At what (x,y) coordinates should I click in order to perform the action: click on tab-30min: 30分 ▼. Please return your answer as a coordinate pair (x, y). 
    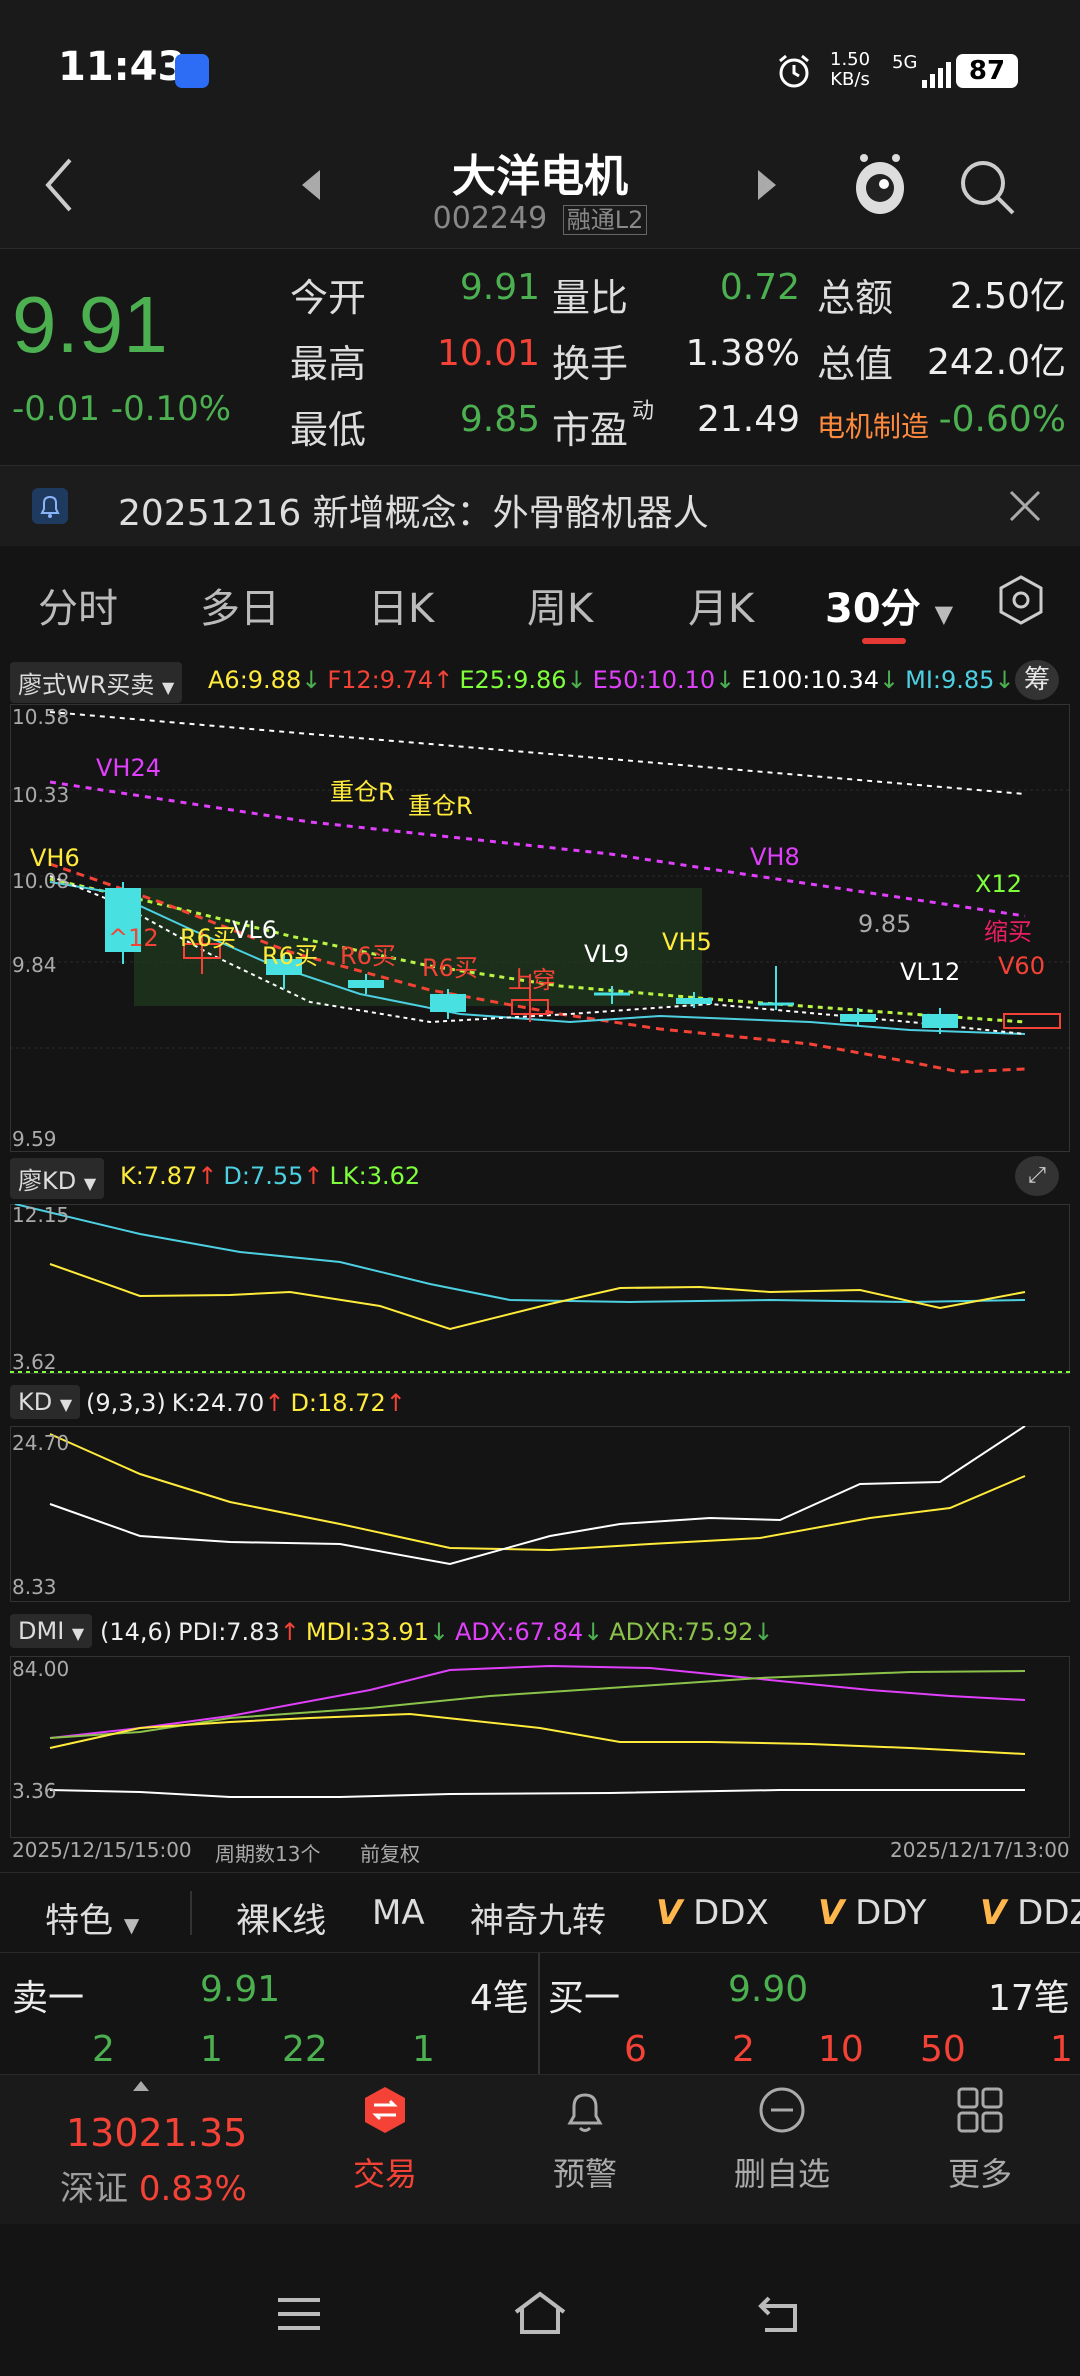
    Looking at the image, I should click on (889, 605).